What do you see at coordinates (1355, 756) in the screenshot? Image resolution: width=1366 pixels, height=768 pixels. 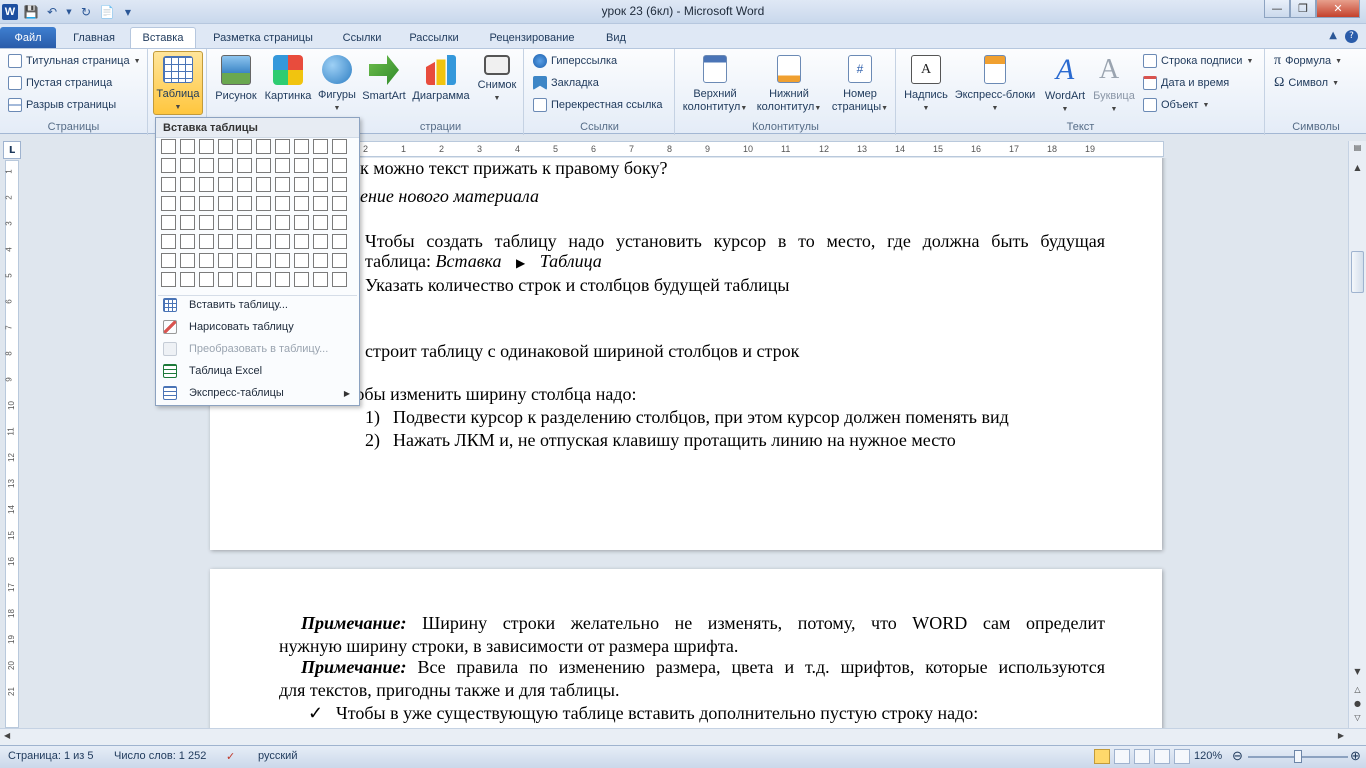 I see `zoom-in-icon: ⊕` at bounding box center [1355, 756].